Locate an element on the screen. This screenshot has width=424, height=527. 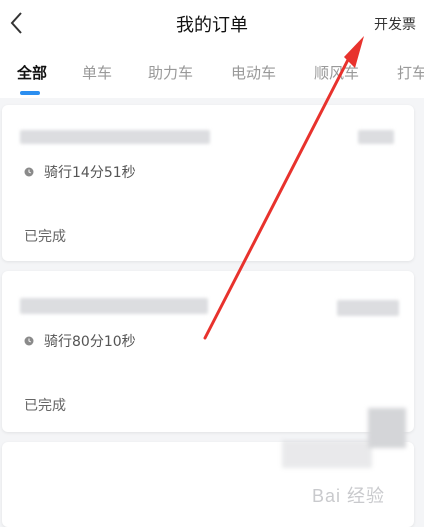
tab-ebike-assist: 助力车 is located at coordinates (170, 72).